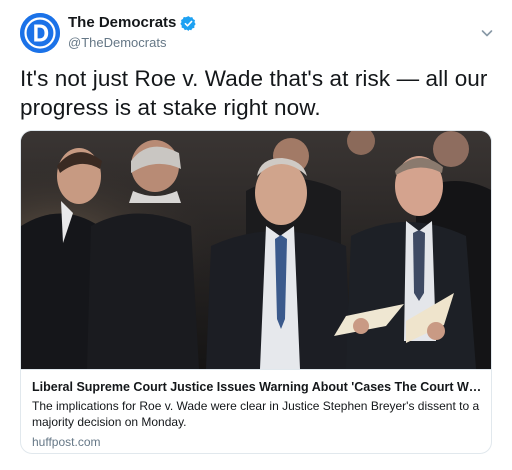 The height and width of the screenshot is (470, 512). Describe the element at coordinates (122, 23) in the screenshot. I see `account-name-text: The Democrats` at that location.